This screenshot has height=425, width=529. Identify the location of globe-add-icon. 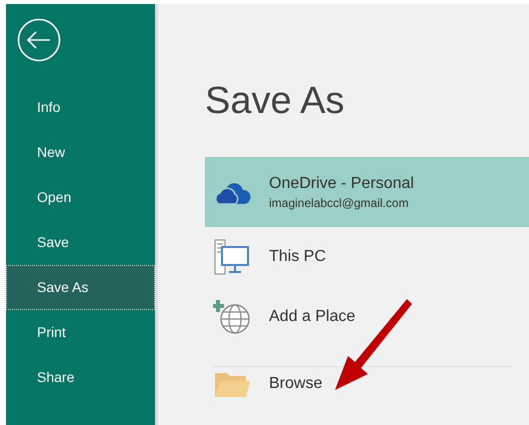
(232, 317).